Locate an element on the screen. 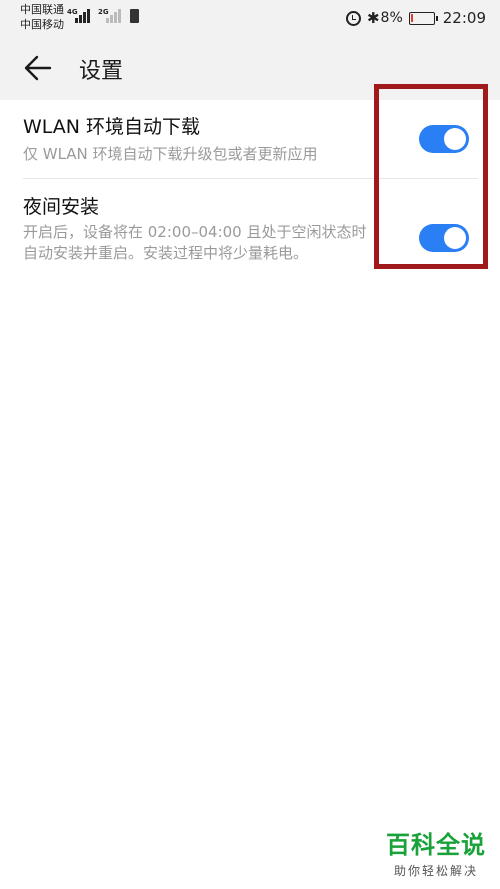 This screenshot has height=889, width=500. highlight-annotation-box is located at coordinates (431, 176).